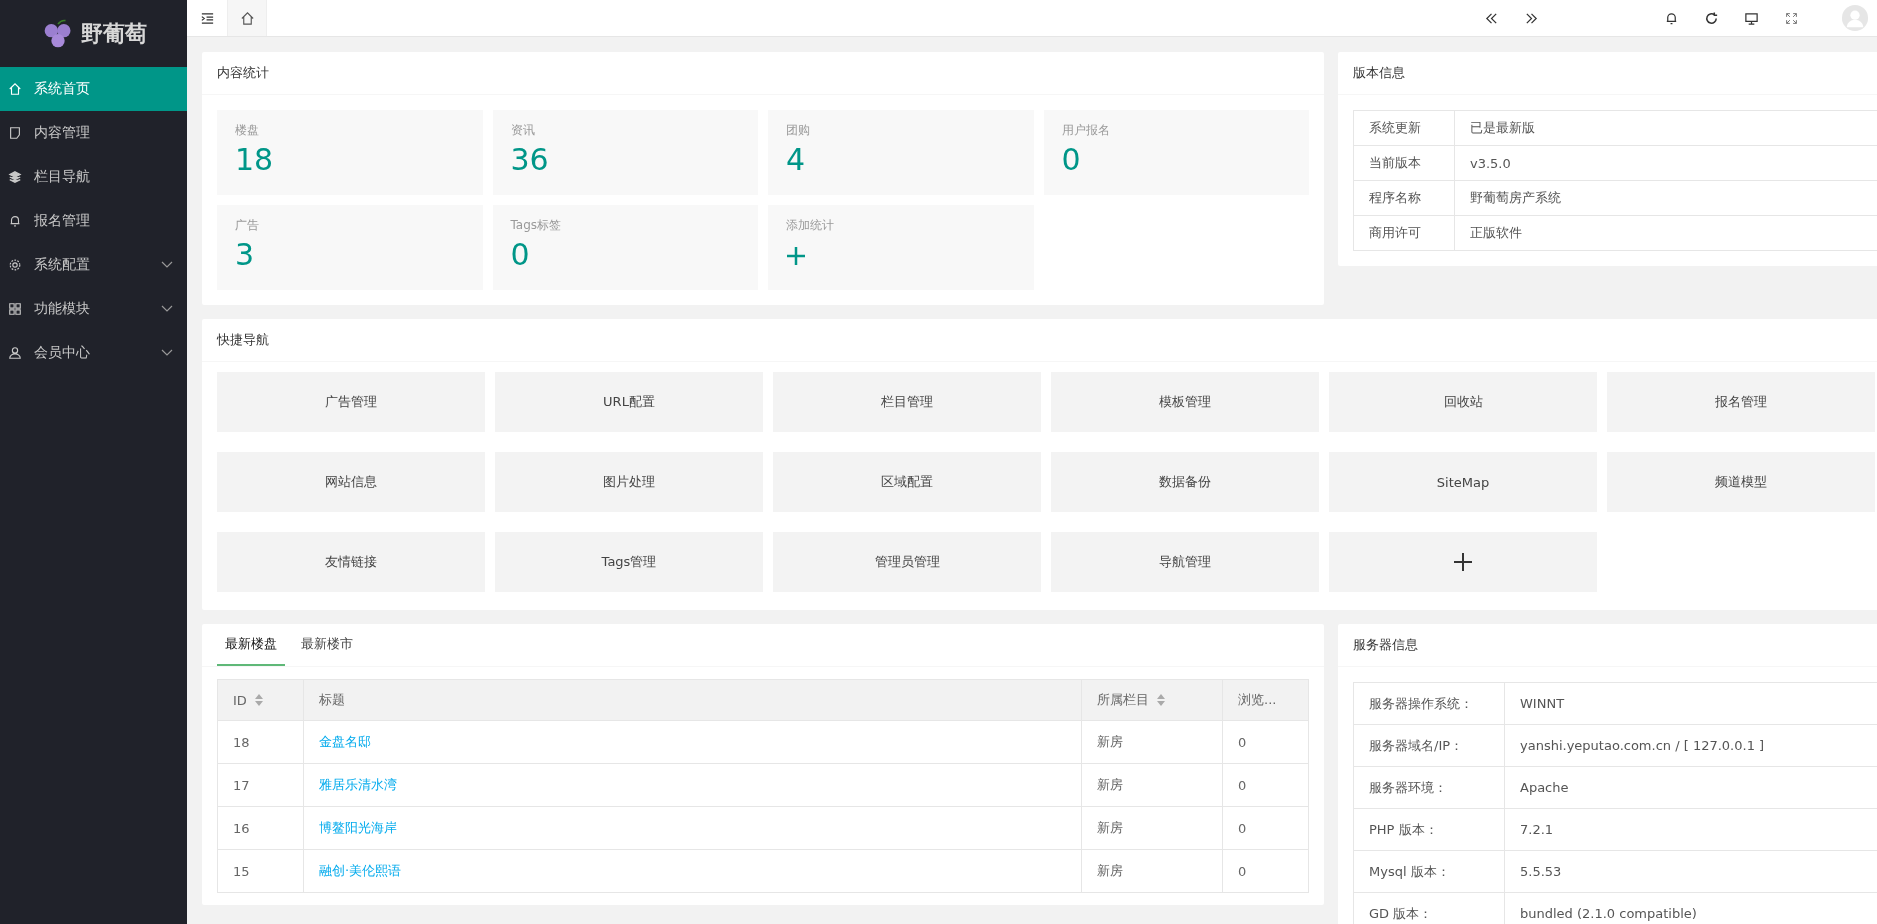 This screenshot has width=1877, height=924. What do you see at coordinates (93, 353) in the screenshot?
I see `sidebar-item: 会员中心` at bounding box center [93, 353].